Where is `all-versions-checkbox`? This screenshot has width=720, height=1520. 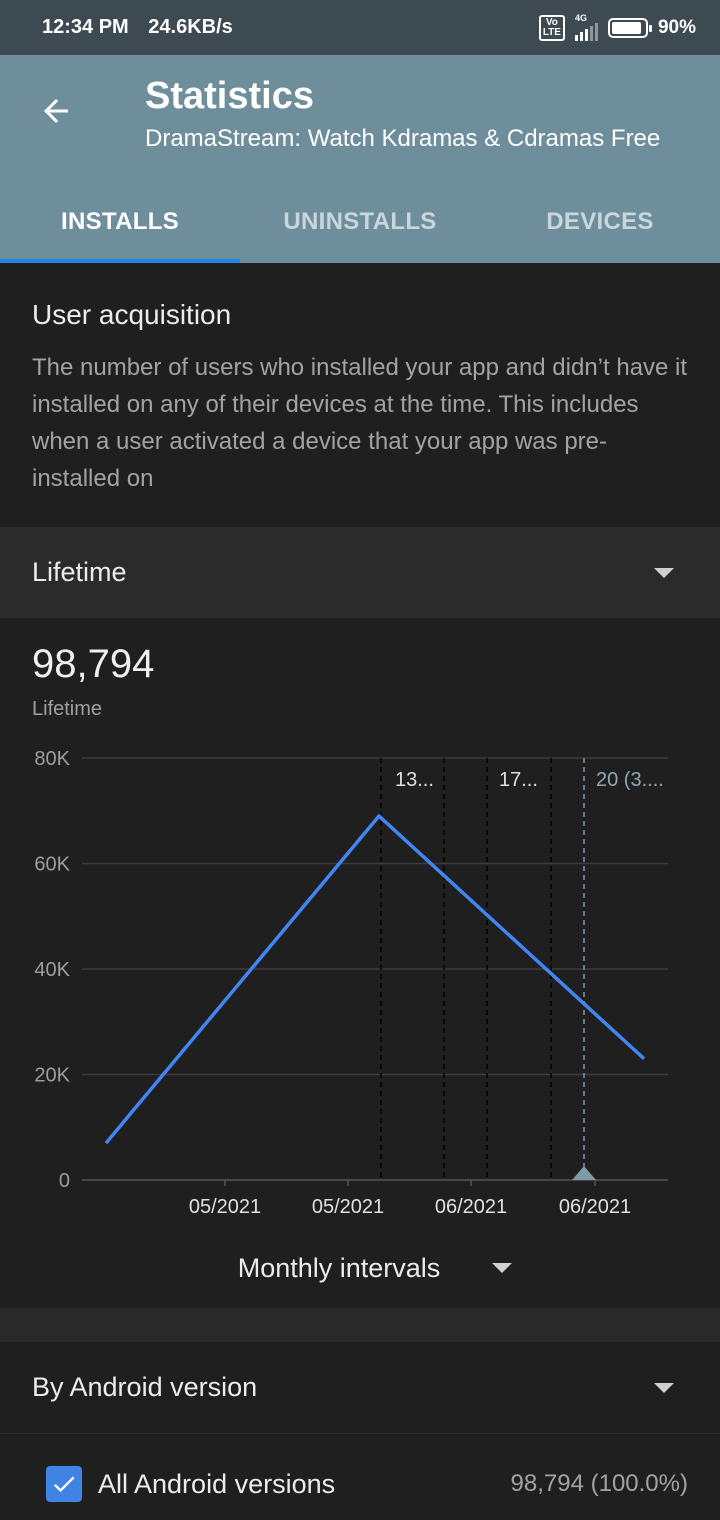 all-versions-checkbox is located at coordinates (64, 1484).